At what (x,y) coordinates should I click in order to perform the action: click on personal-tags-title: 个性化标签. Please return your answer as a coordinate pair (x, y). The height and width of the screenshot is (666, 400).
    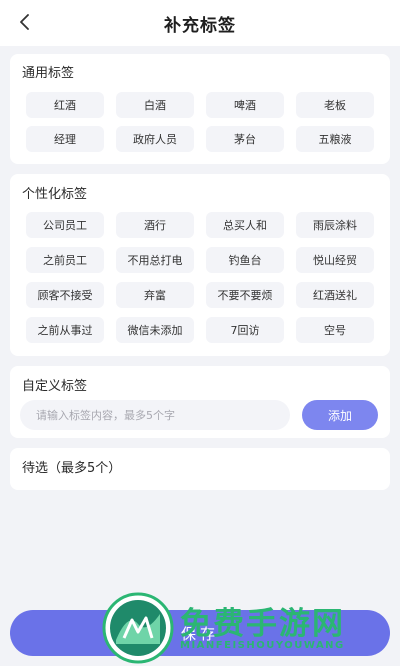
    Looking at the image, I should click on (55, 194).